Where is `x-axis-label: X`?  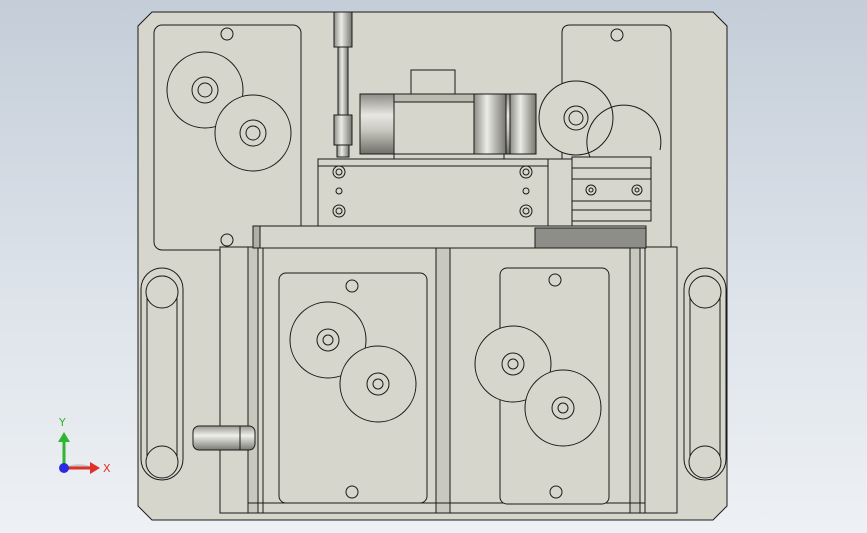 x-axis-label: X is located at coordinates (107, 468).